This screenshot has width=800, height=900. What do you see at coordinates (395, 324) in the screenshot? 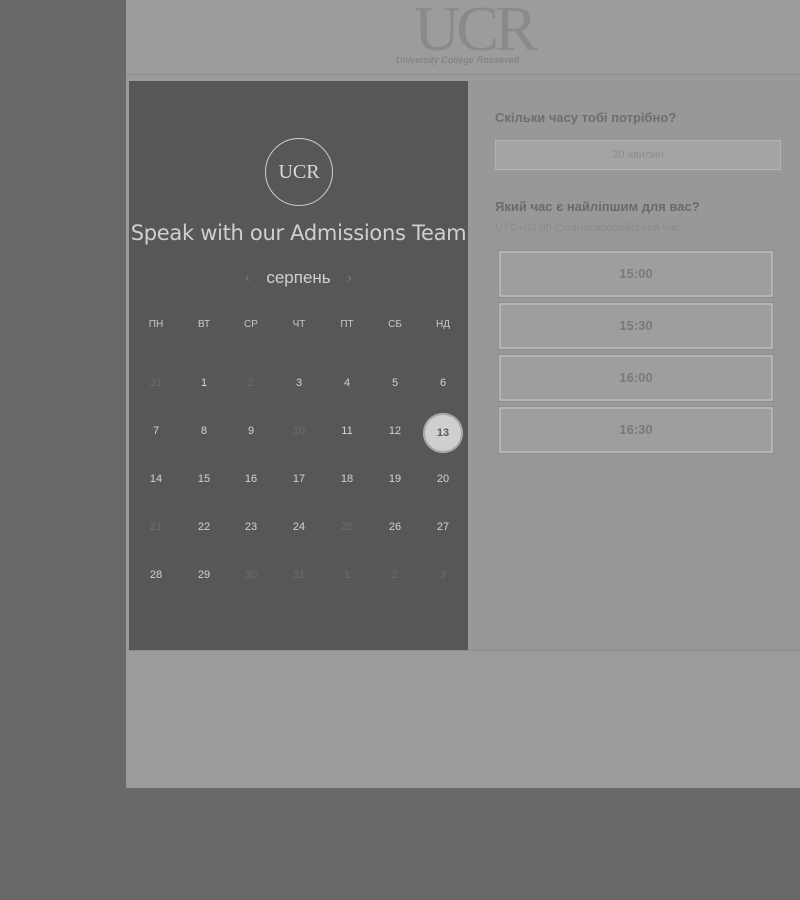
I see `weekday-label: СБ` at bounding box center [395, 324].